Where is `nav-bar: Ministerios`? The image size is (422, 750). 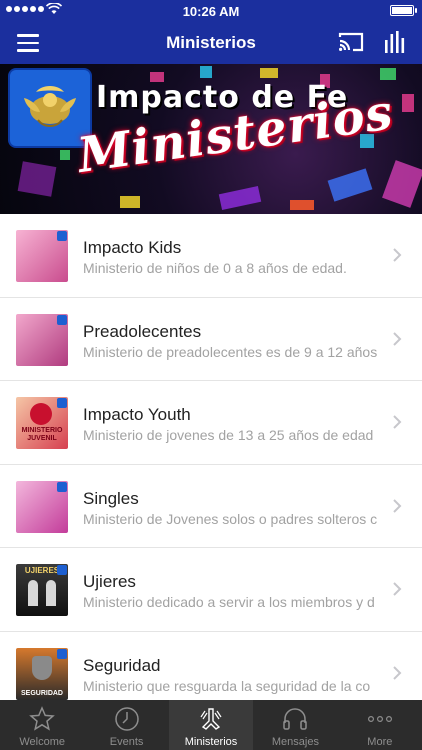 nav-bar: Ministerios is located at coordinates (211, 43).